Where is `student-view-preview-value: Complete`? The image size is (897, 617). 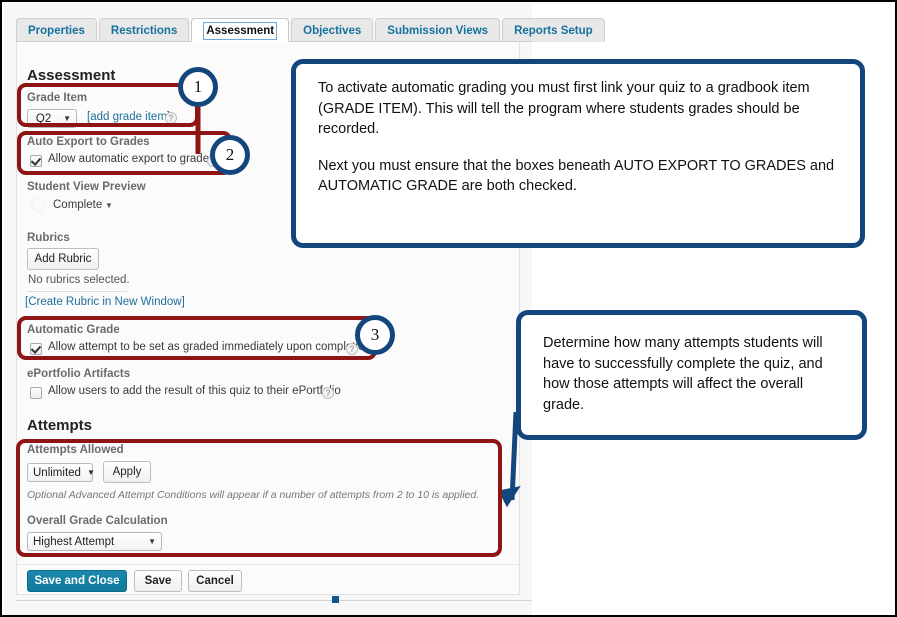 student-view-preview-value: Complete is located at coordinates (77, 205).